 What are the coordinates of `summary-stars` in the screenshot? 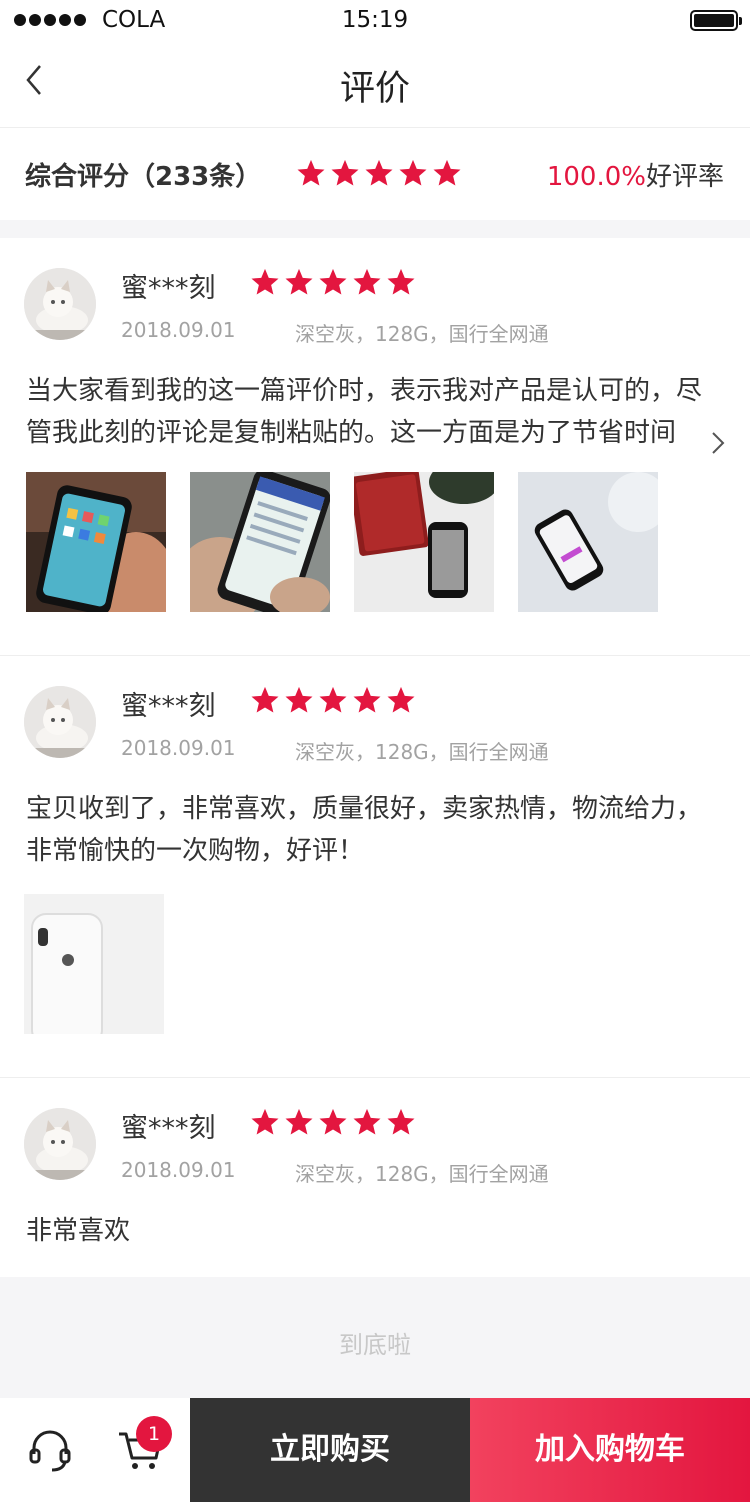 It's located at (379, 173).